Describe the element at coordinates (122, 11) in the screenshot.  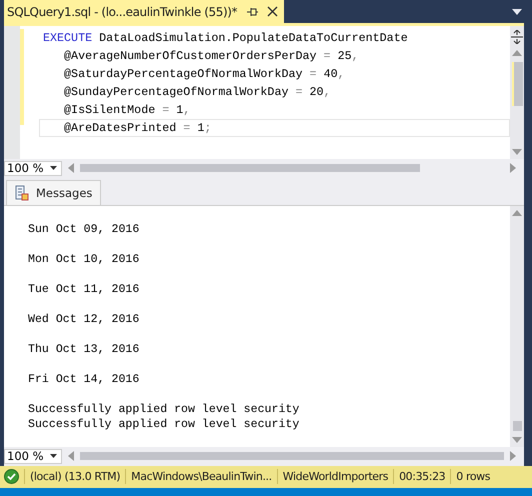
I see `tab-title: SQLQuery1.sql - (lo...eaulinTwinkle (55))*` at that location.